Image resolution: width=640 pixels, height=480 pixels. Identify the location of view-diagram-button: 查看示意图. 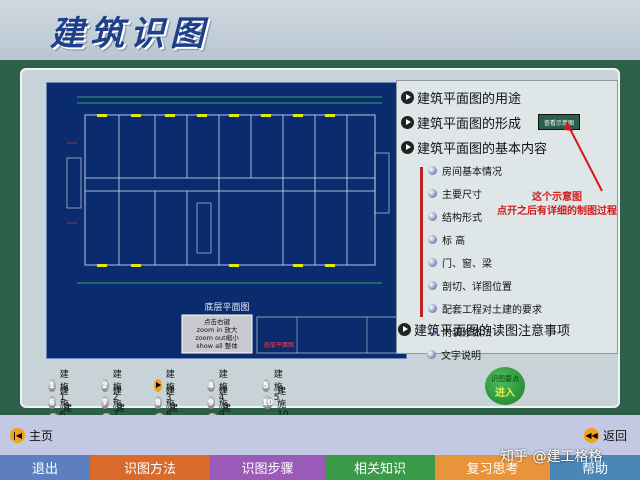
(559, 122).